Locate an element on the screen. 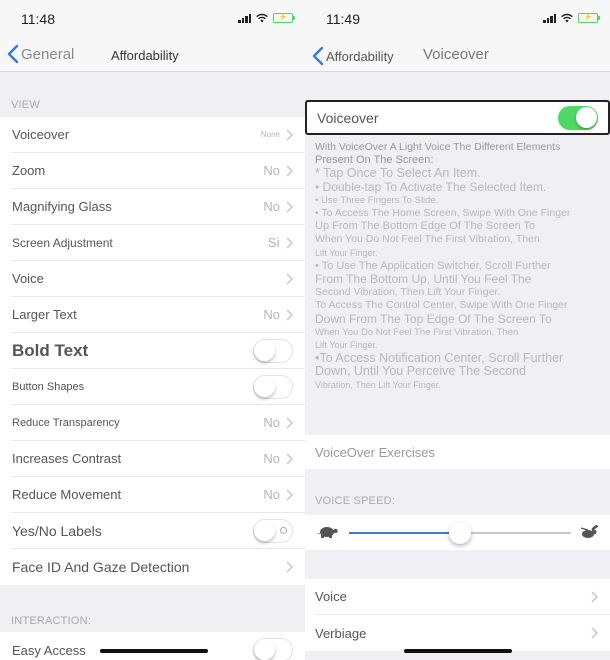 The height and width of the screenshot is (660, 610). voiceover-exercises-row: VoiceOver Exercises is located at coordinates (462, 452).